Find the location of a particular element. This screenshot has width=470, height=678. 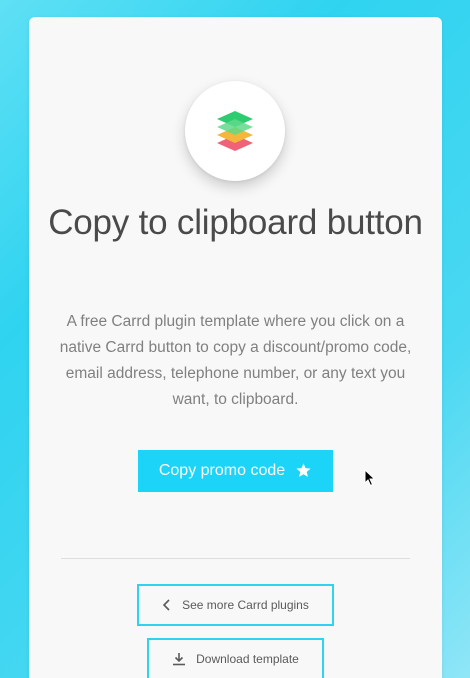

layers-icon is located at coordinates (235, 131).